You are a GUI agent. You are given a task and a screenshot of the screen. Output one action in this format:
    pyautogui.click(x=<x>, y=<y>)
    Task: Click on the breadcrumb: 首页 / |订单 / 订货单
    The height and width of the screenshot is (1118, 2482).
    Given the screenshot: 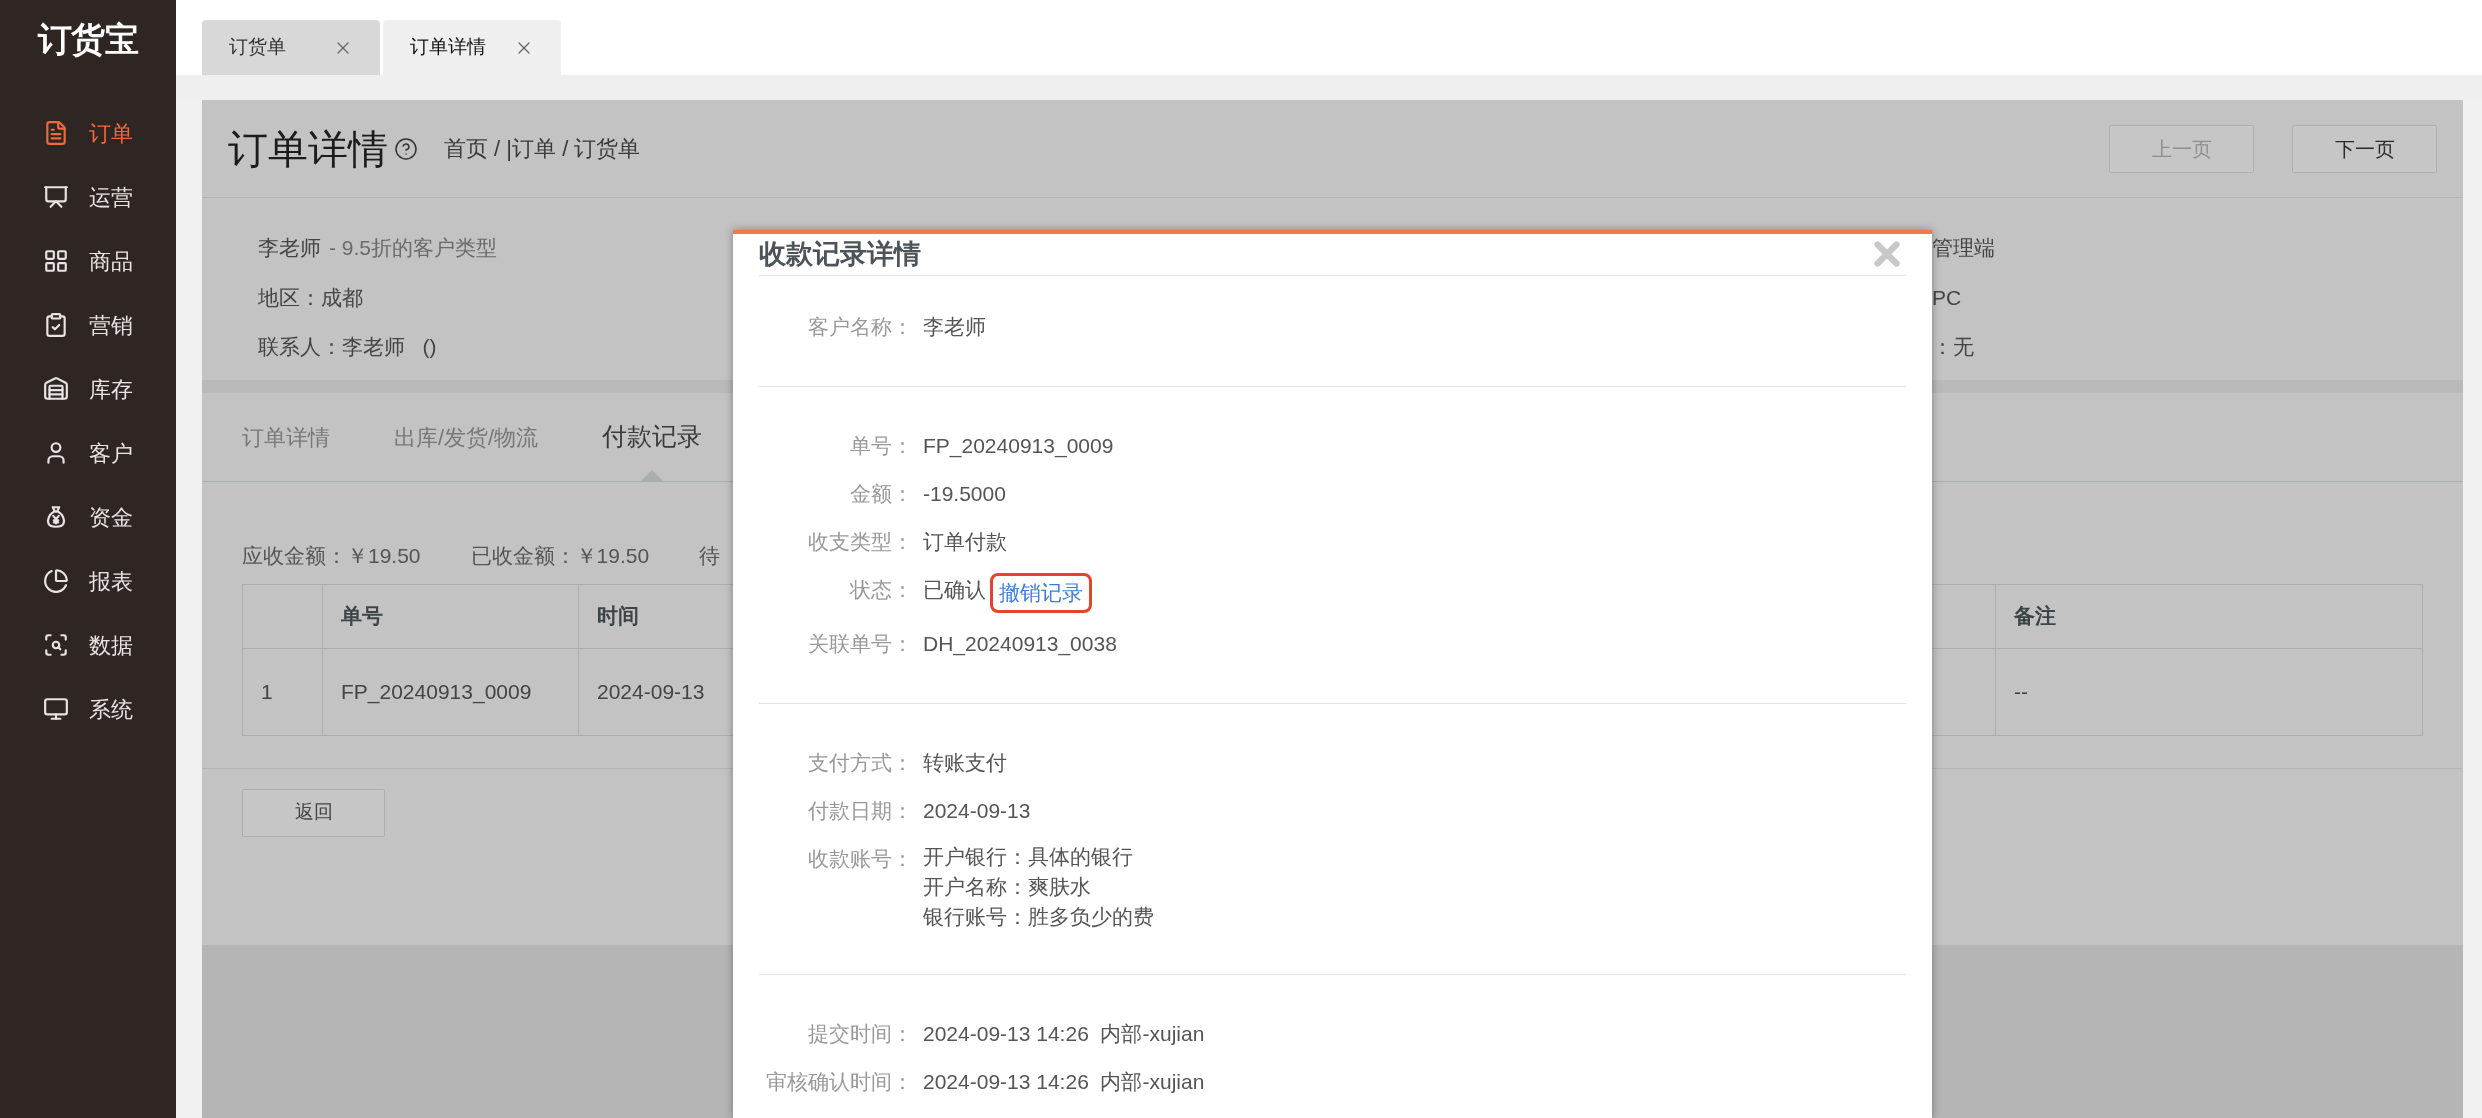 What is the action you would take?
    pyautogui.click(x=542, y=149)
    